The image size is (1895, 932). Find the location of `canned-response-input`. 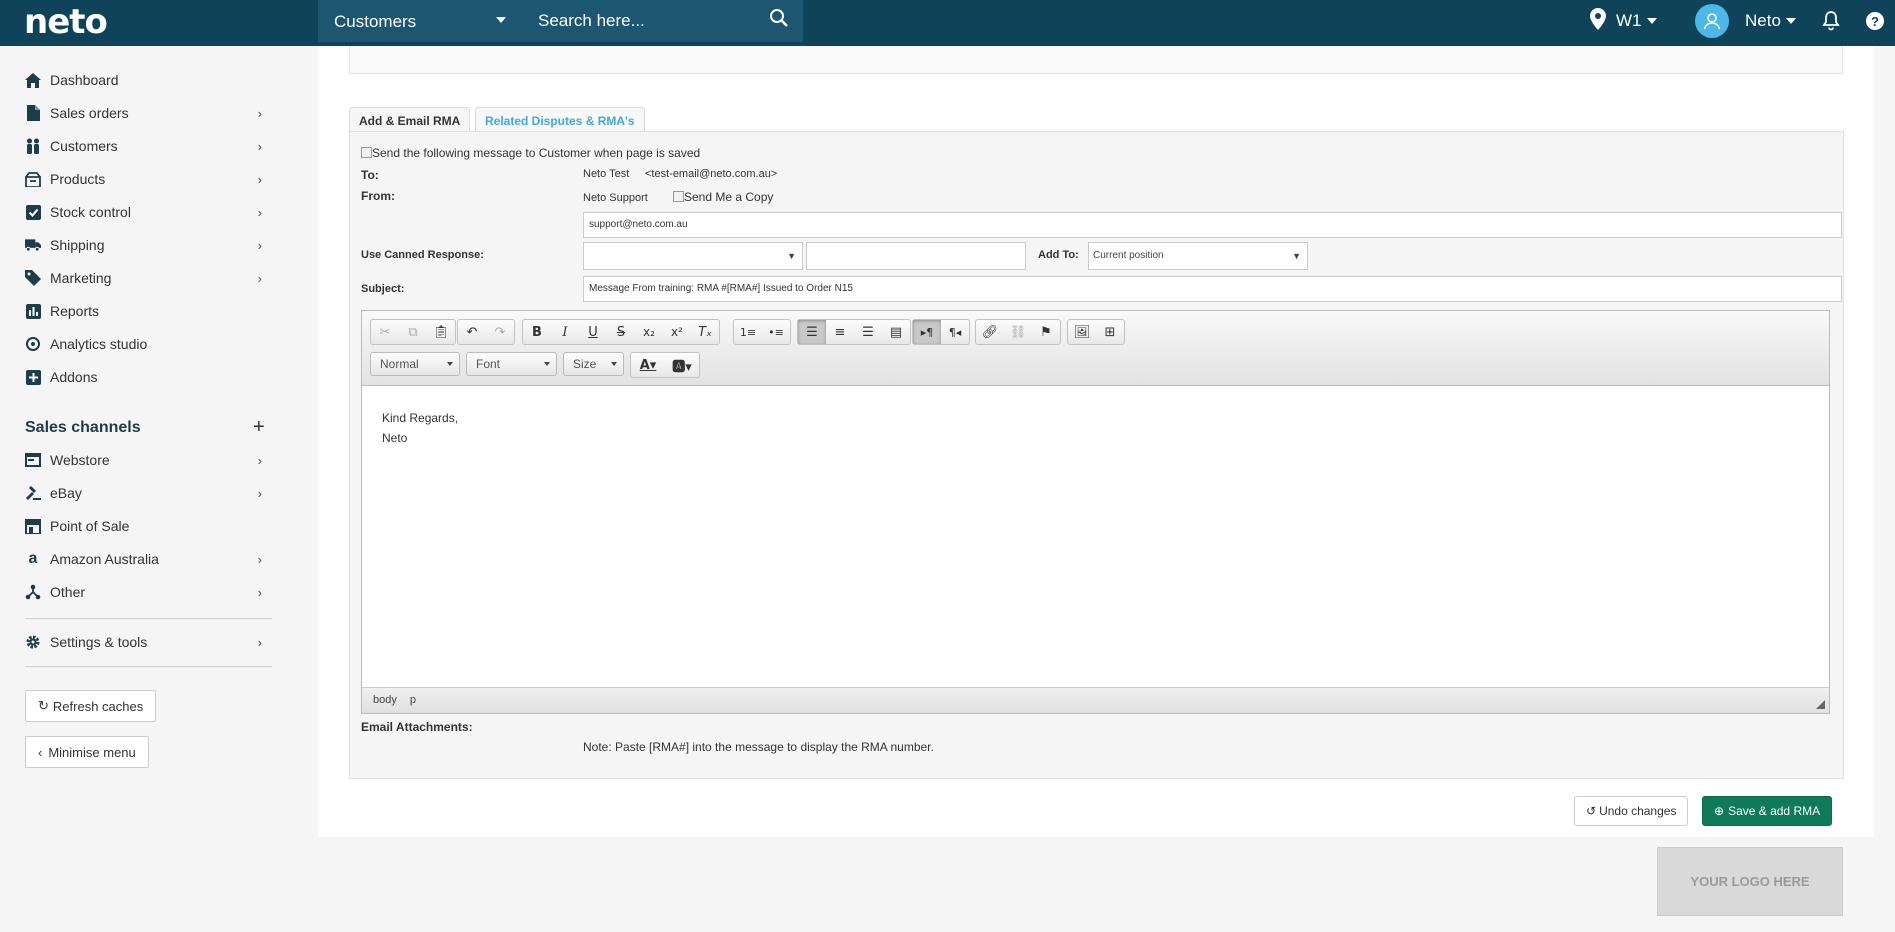

canned-response-input is located at coordinates (916, 256).